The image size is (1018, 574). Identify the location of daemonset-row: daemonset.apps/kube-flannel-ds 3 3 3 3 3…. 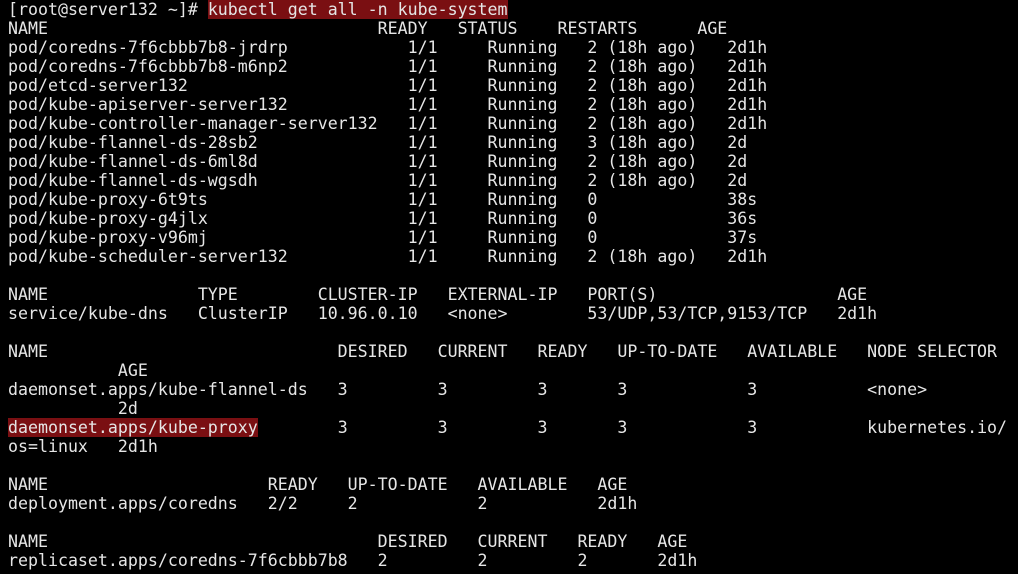
(468, 389).